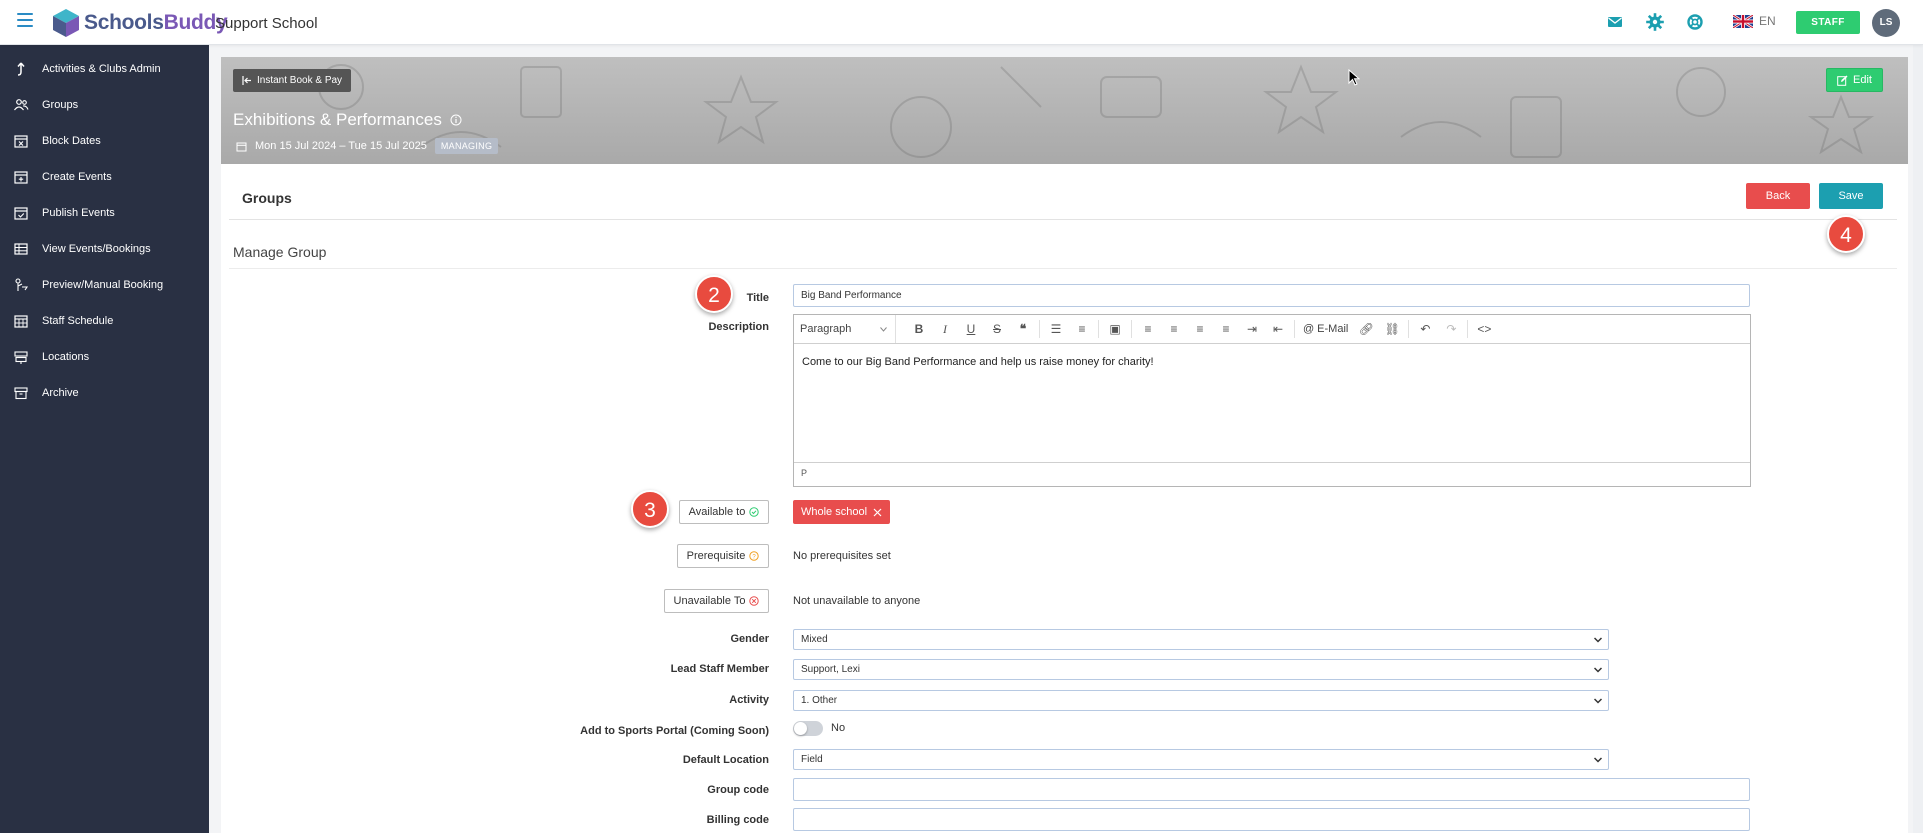 The width and height of the screenshot is (1923, 833). What do you see at coordinates (1366, 329) in the screenshot?
I see `link-icon: 🔗︎` at bounding box center [1366, 329].